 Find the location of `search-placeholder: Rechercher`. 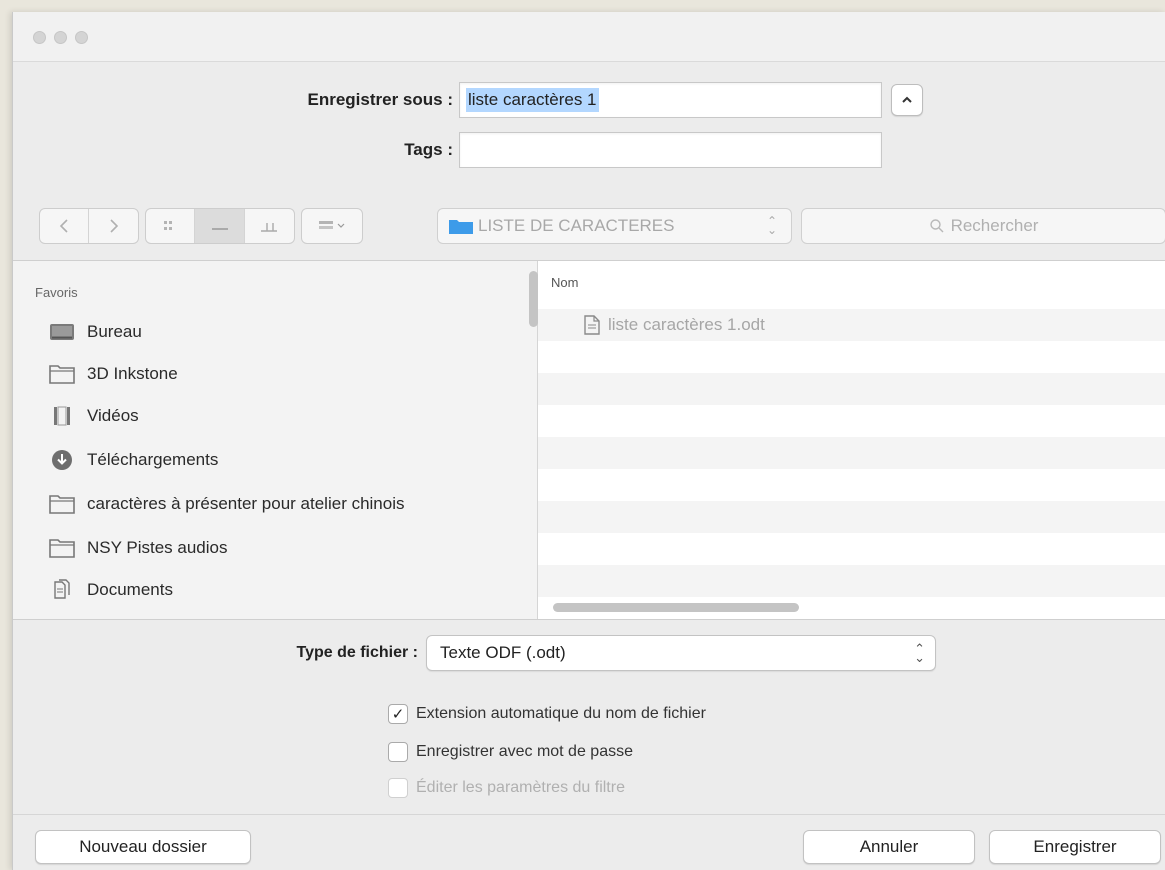

search-placeholder: Rechercher is located at coordinates (994, 225).